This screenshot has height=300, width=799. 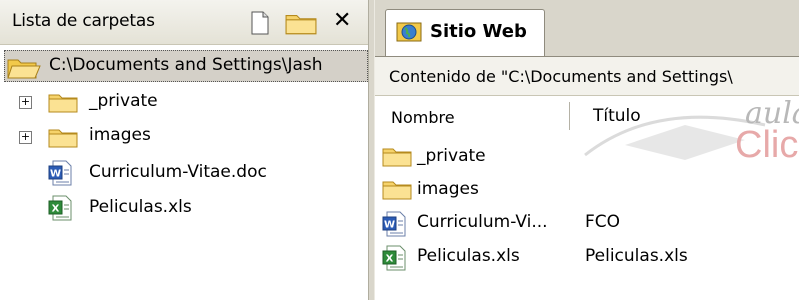 I want to click on list-item: Peliculas.xls Peliculas.xls, so click(x=587, y=257).